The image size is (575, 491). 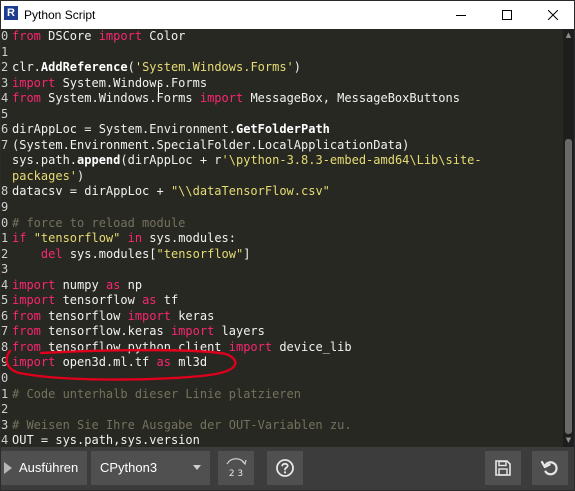 I want to click on code-line: 3, so click(x=282, y=270).